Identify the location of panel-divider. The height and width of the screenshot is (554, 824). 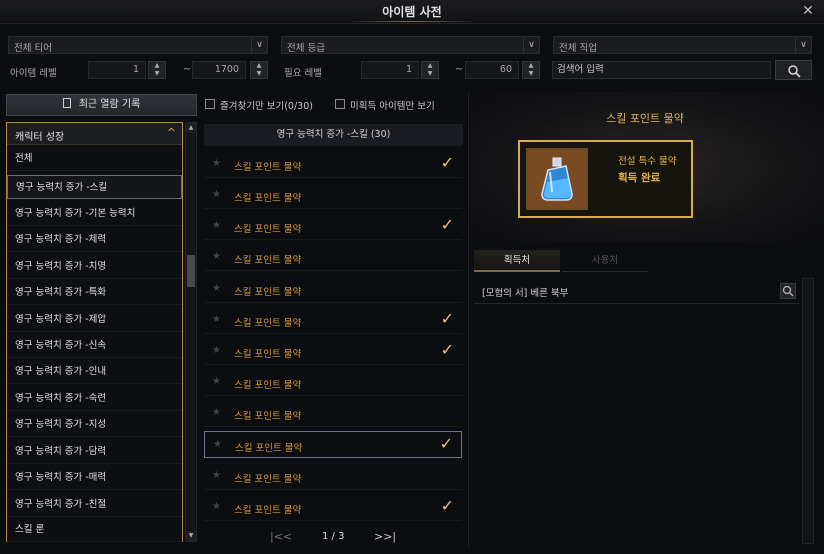
(468, 320).